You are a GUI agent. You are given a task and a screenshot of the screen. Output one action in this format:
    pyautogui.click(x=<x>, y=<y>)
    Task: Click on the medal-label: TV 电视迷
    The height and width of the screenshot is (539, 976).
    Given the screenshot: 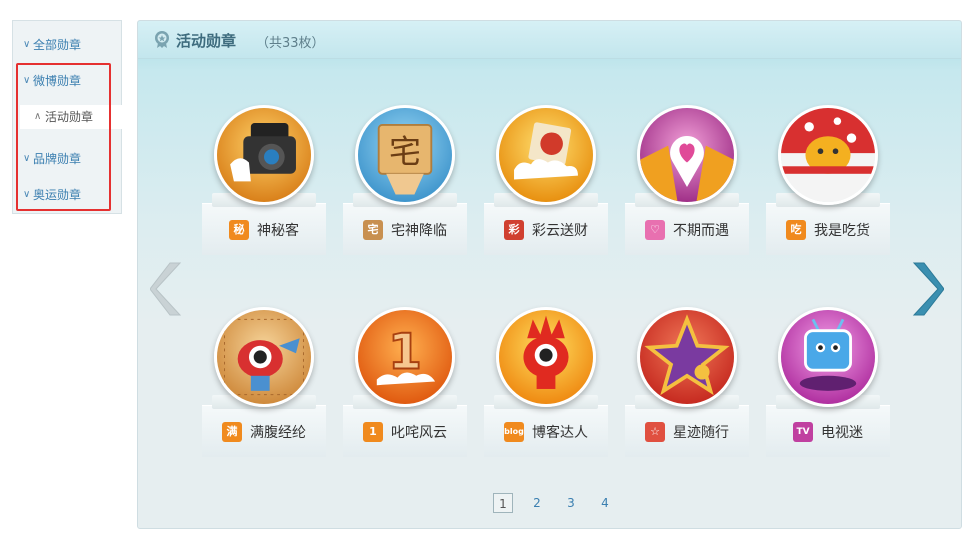 What is the action you would take?
    pyautogui.click(x=828, y=433)
    